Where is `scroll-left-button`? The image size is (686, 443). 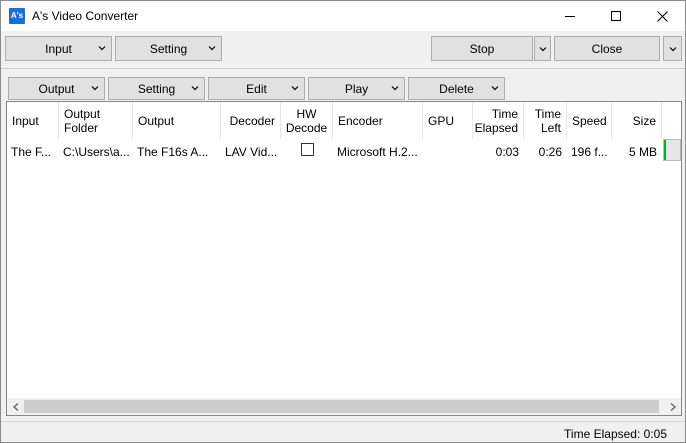
scroll-left-button is located at coordinates (15, 406).